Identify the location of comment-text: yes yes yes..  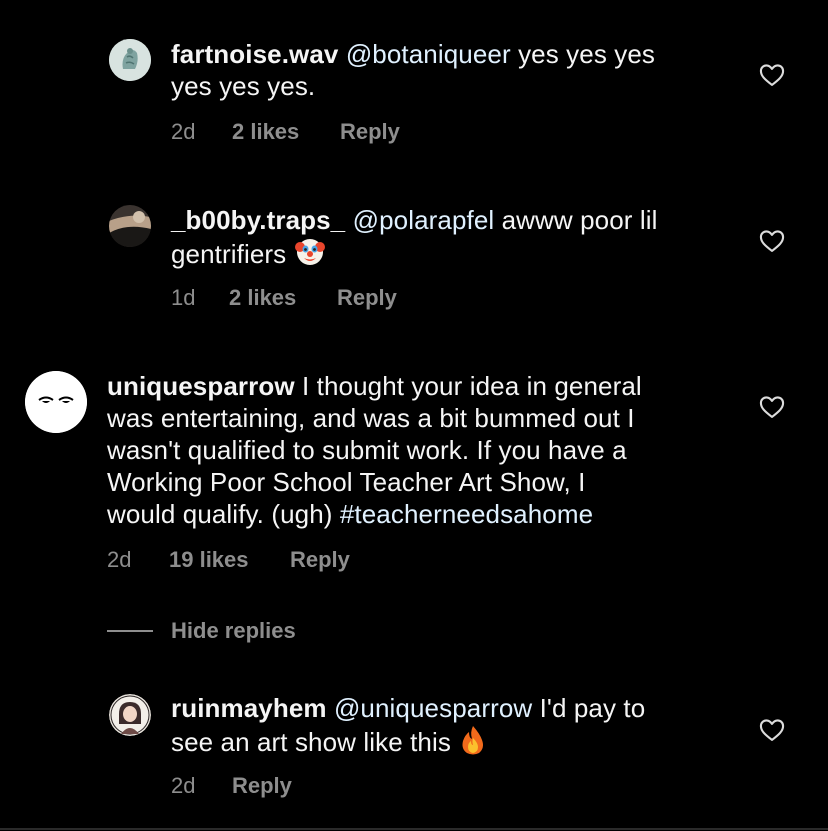
(243, 86).